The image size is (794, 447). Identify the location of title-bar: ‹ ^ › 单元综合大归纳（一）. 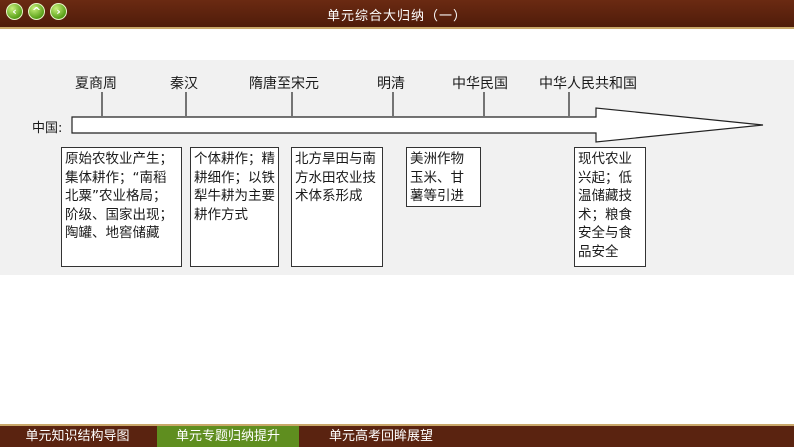
(397, 14).